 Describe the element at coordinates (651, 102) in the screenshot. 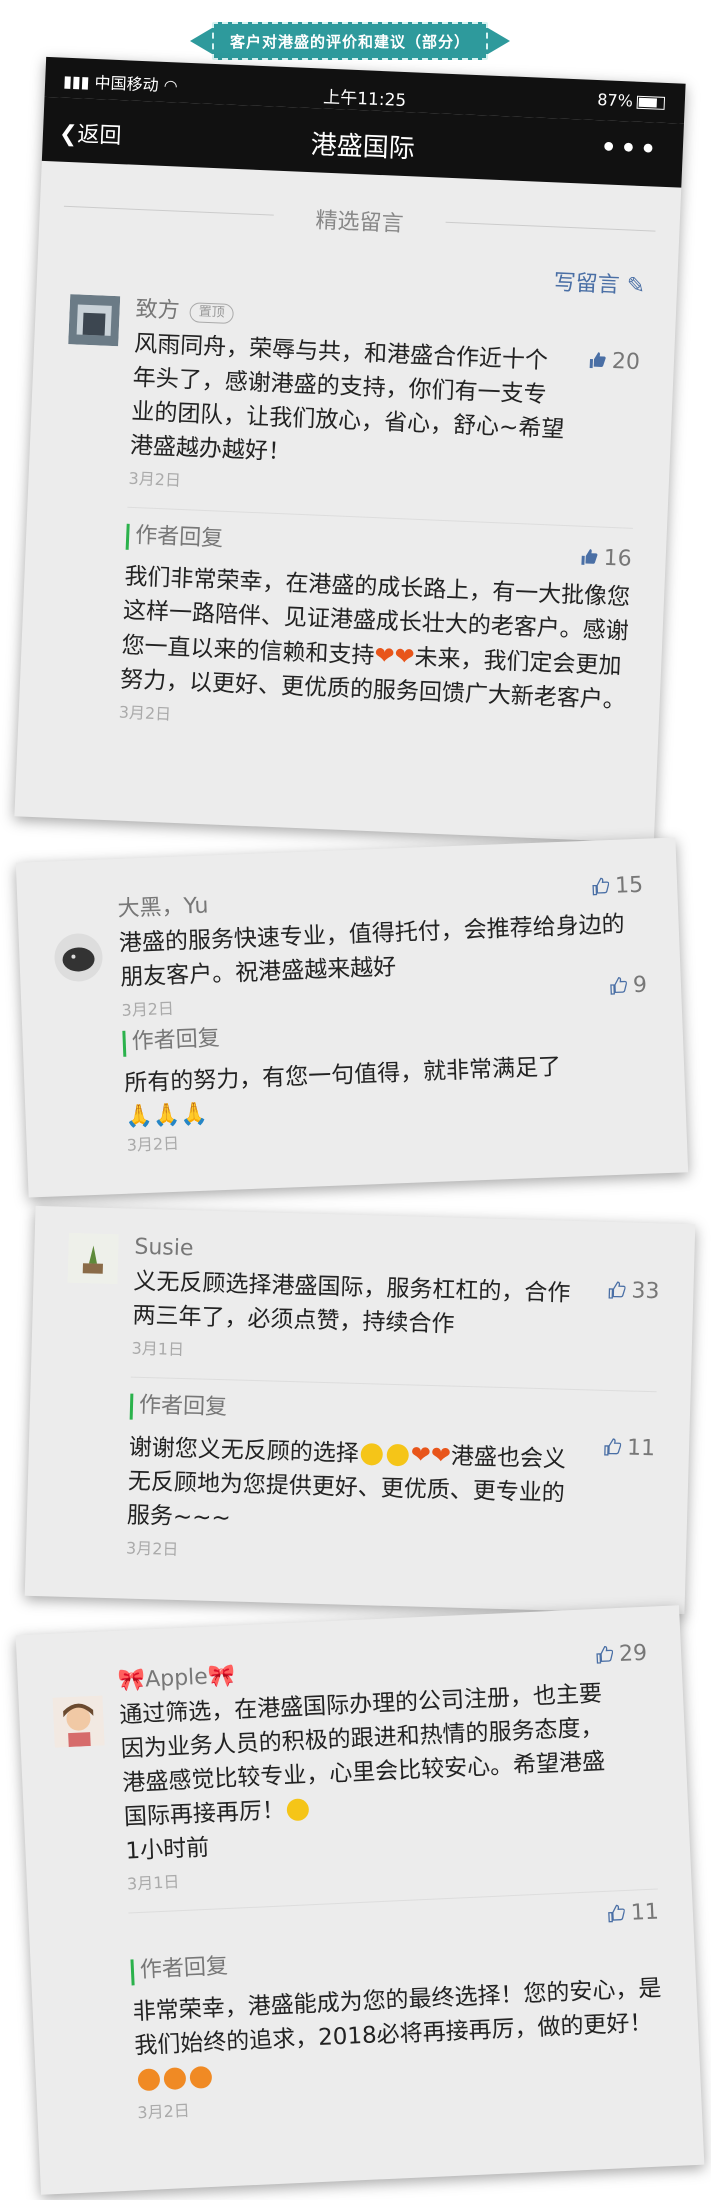

I see `battery-icon` at that location.